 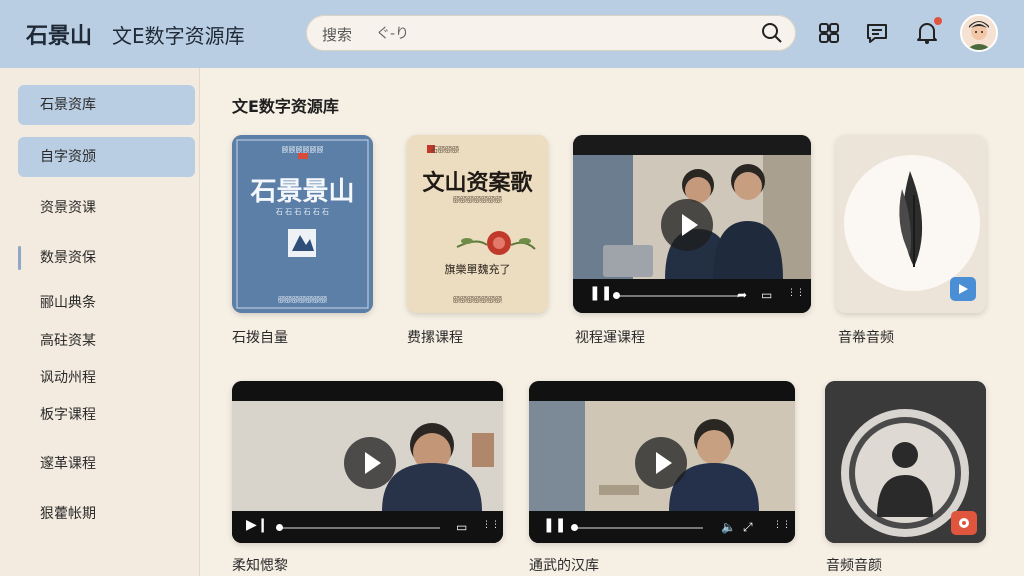 I want to click on brand-logo: 石景山, so click(x=59, y=34).